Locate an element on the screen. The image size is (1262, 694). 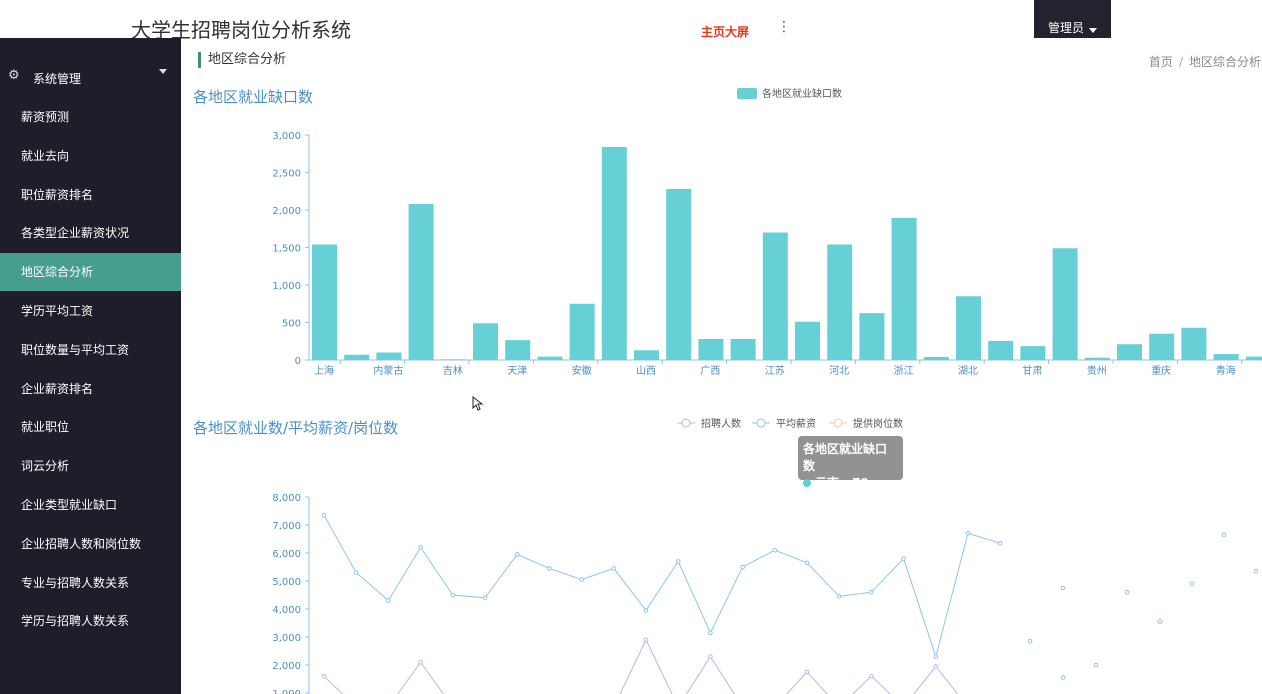
x-tick-label: 浙江 is located at coordinates (904, 371).